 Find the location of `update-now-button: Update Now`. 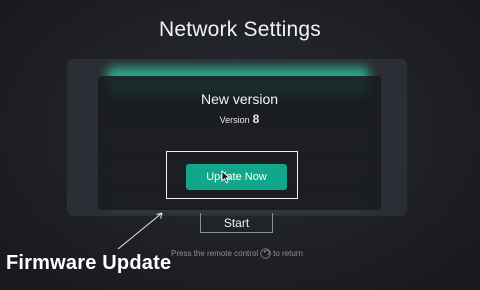

update-now-button: Update Now is located at coordinates (236, 177).